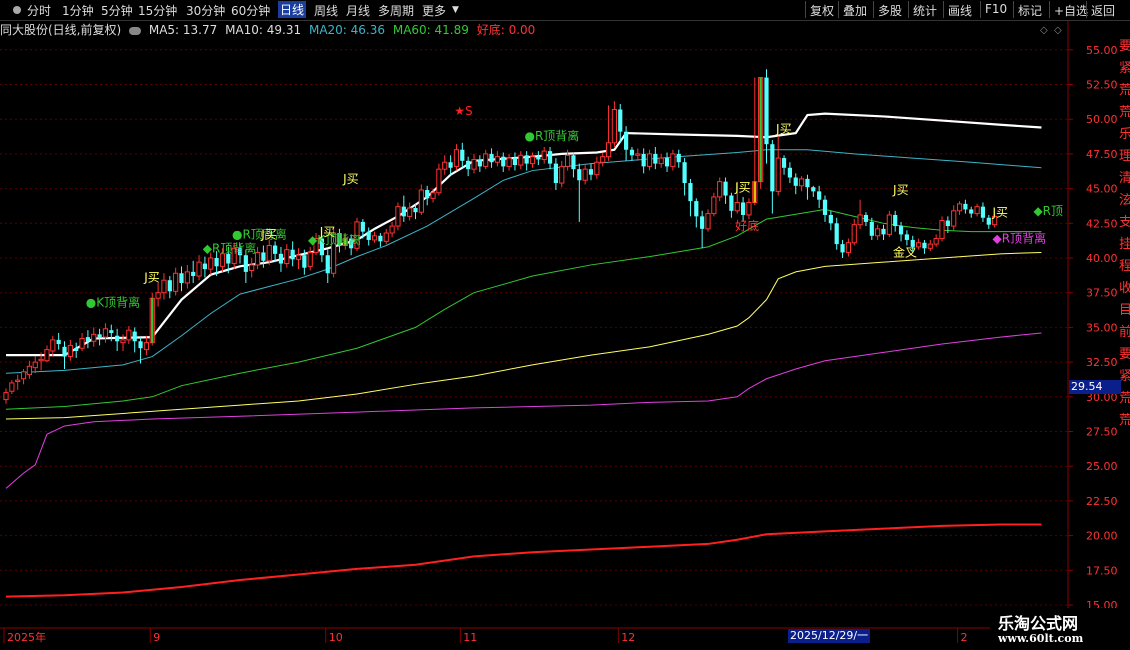  Describe the element at coordinates (552, 135) in the screenshot. I see `signal-annotation: ●R顶背离` at that location.